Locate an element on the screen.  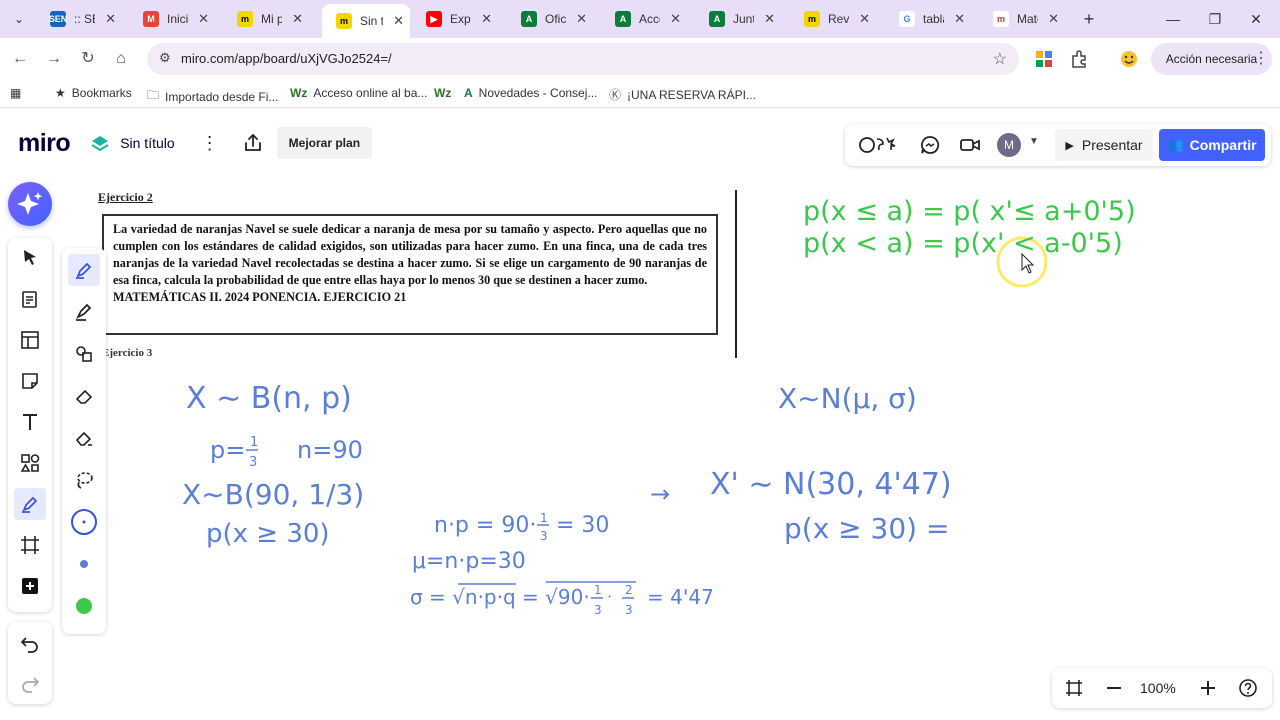
miro-logo: miro is located at coordinates (44, 143).